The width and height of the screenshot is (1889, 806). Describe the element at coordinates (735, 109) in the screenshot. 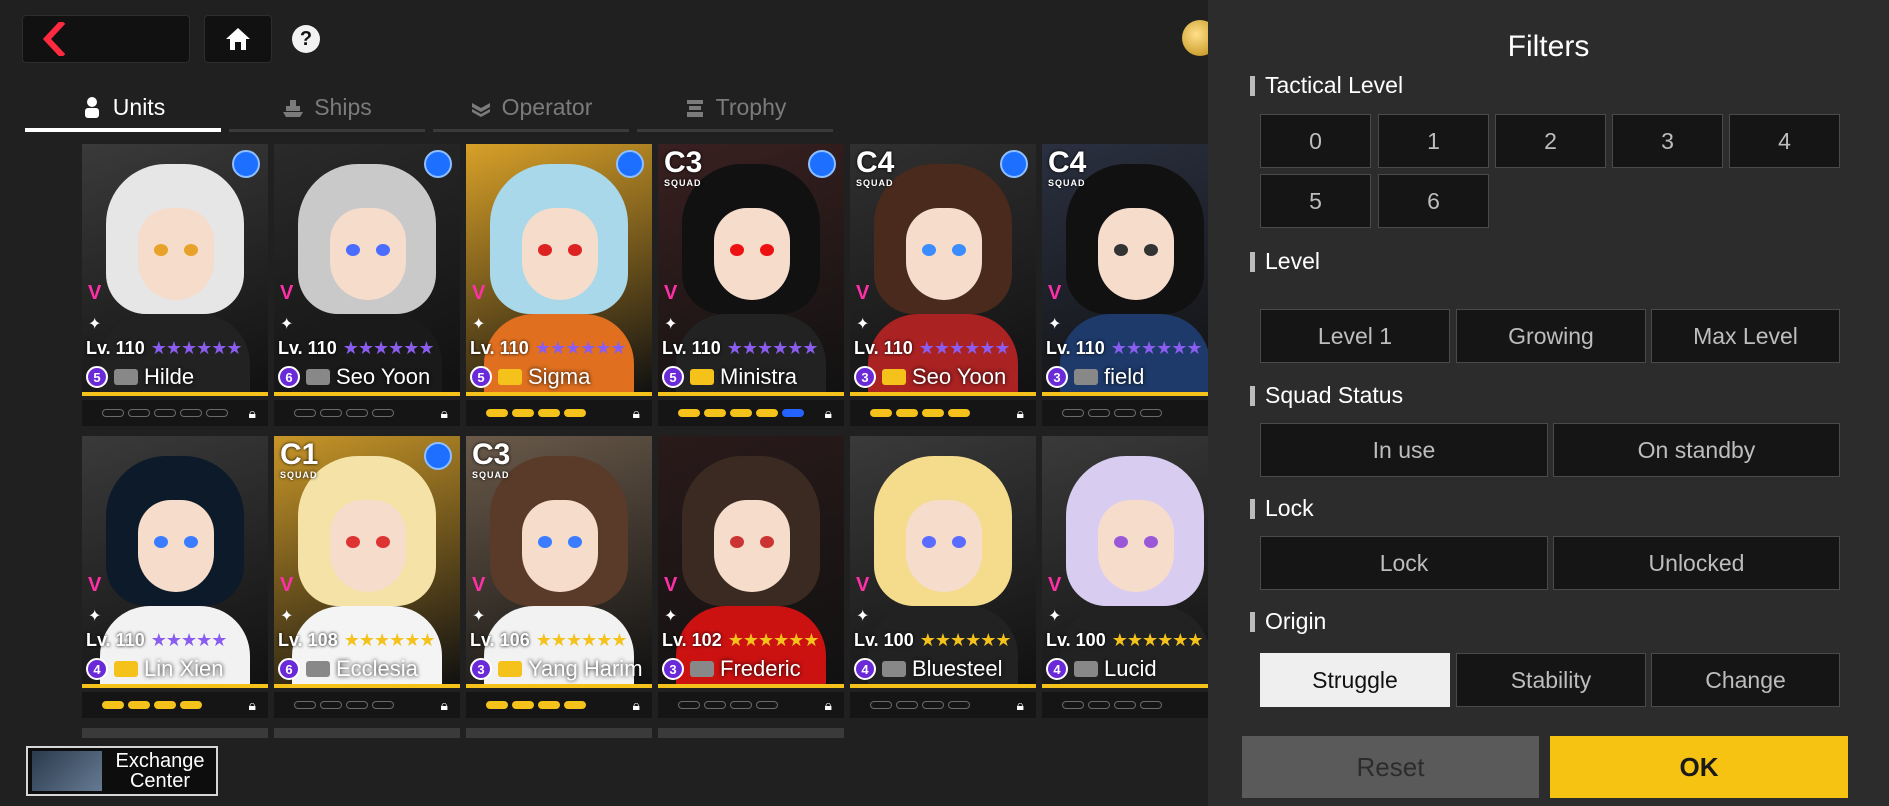

I see `tab-trophy: Trophy` at that location.